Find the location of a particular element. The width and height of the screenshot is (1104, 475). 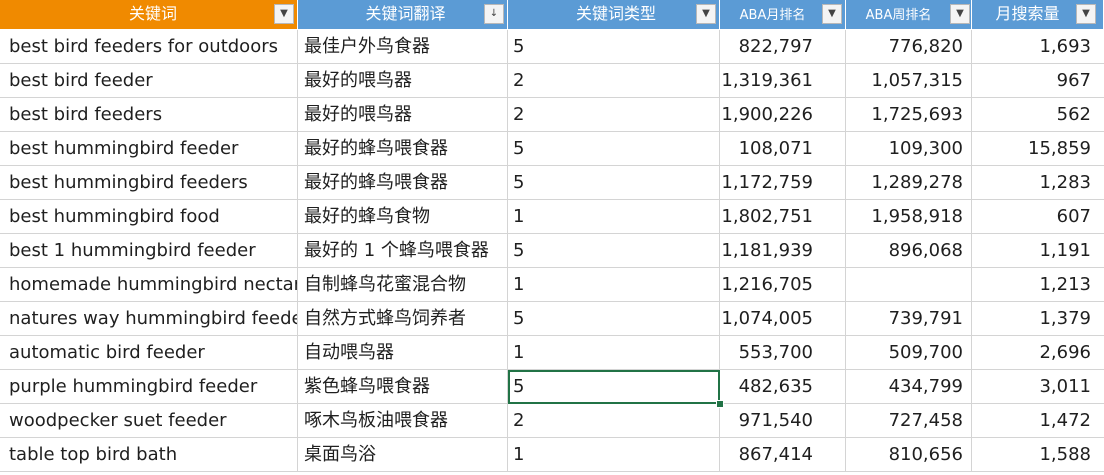

monthly-search-cell: 1,213 is located at coordinates (1038, 285).